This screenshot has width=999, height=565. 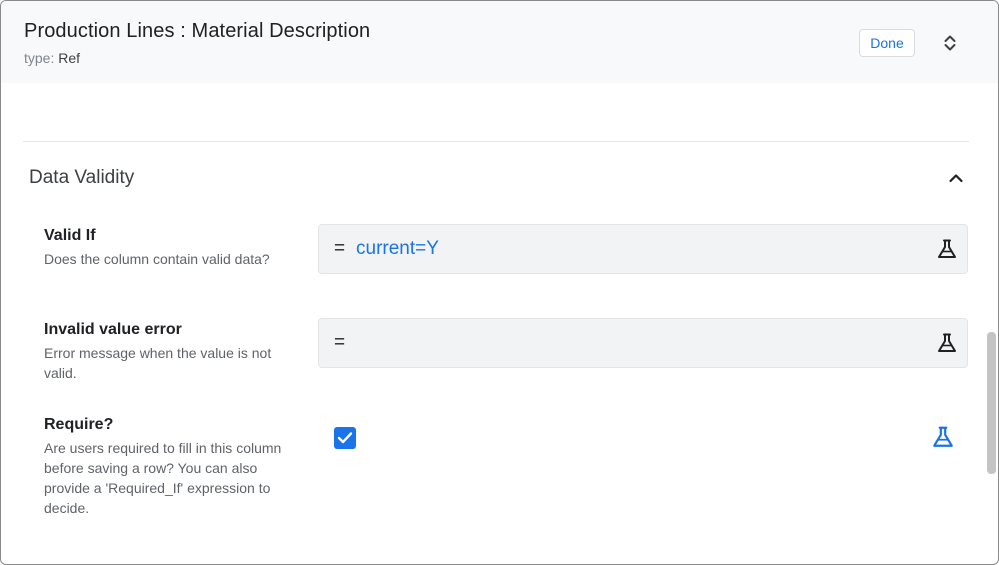 I want to click on section-title: Data Validity, so click(x=81, y=178).